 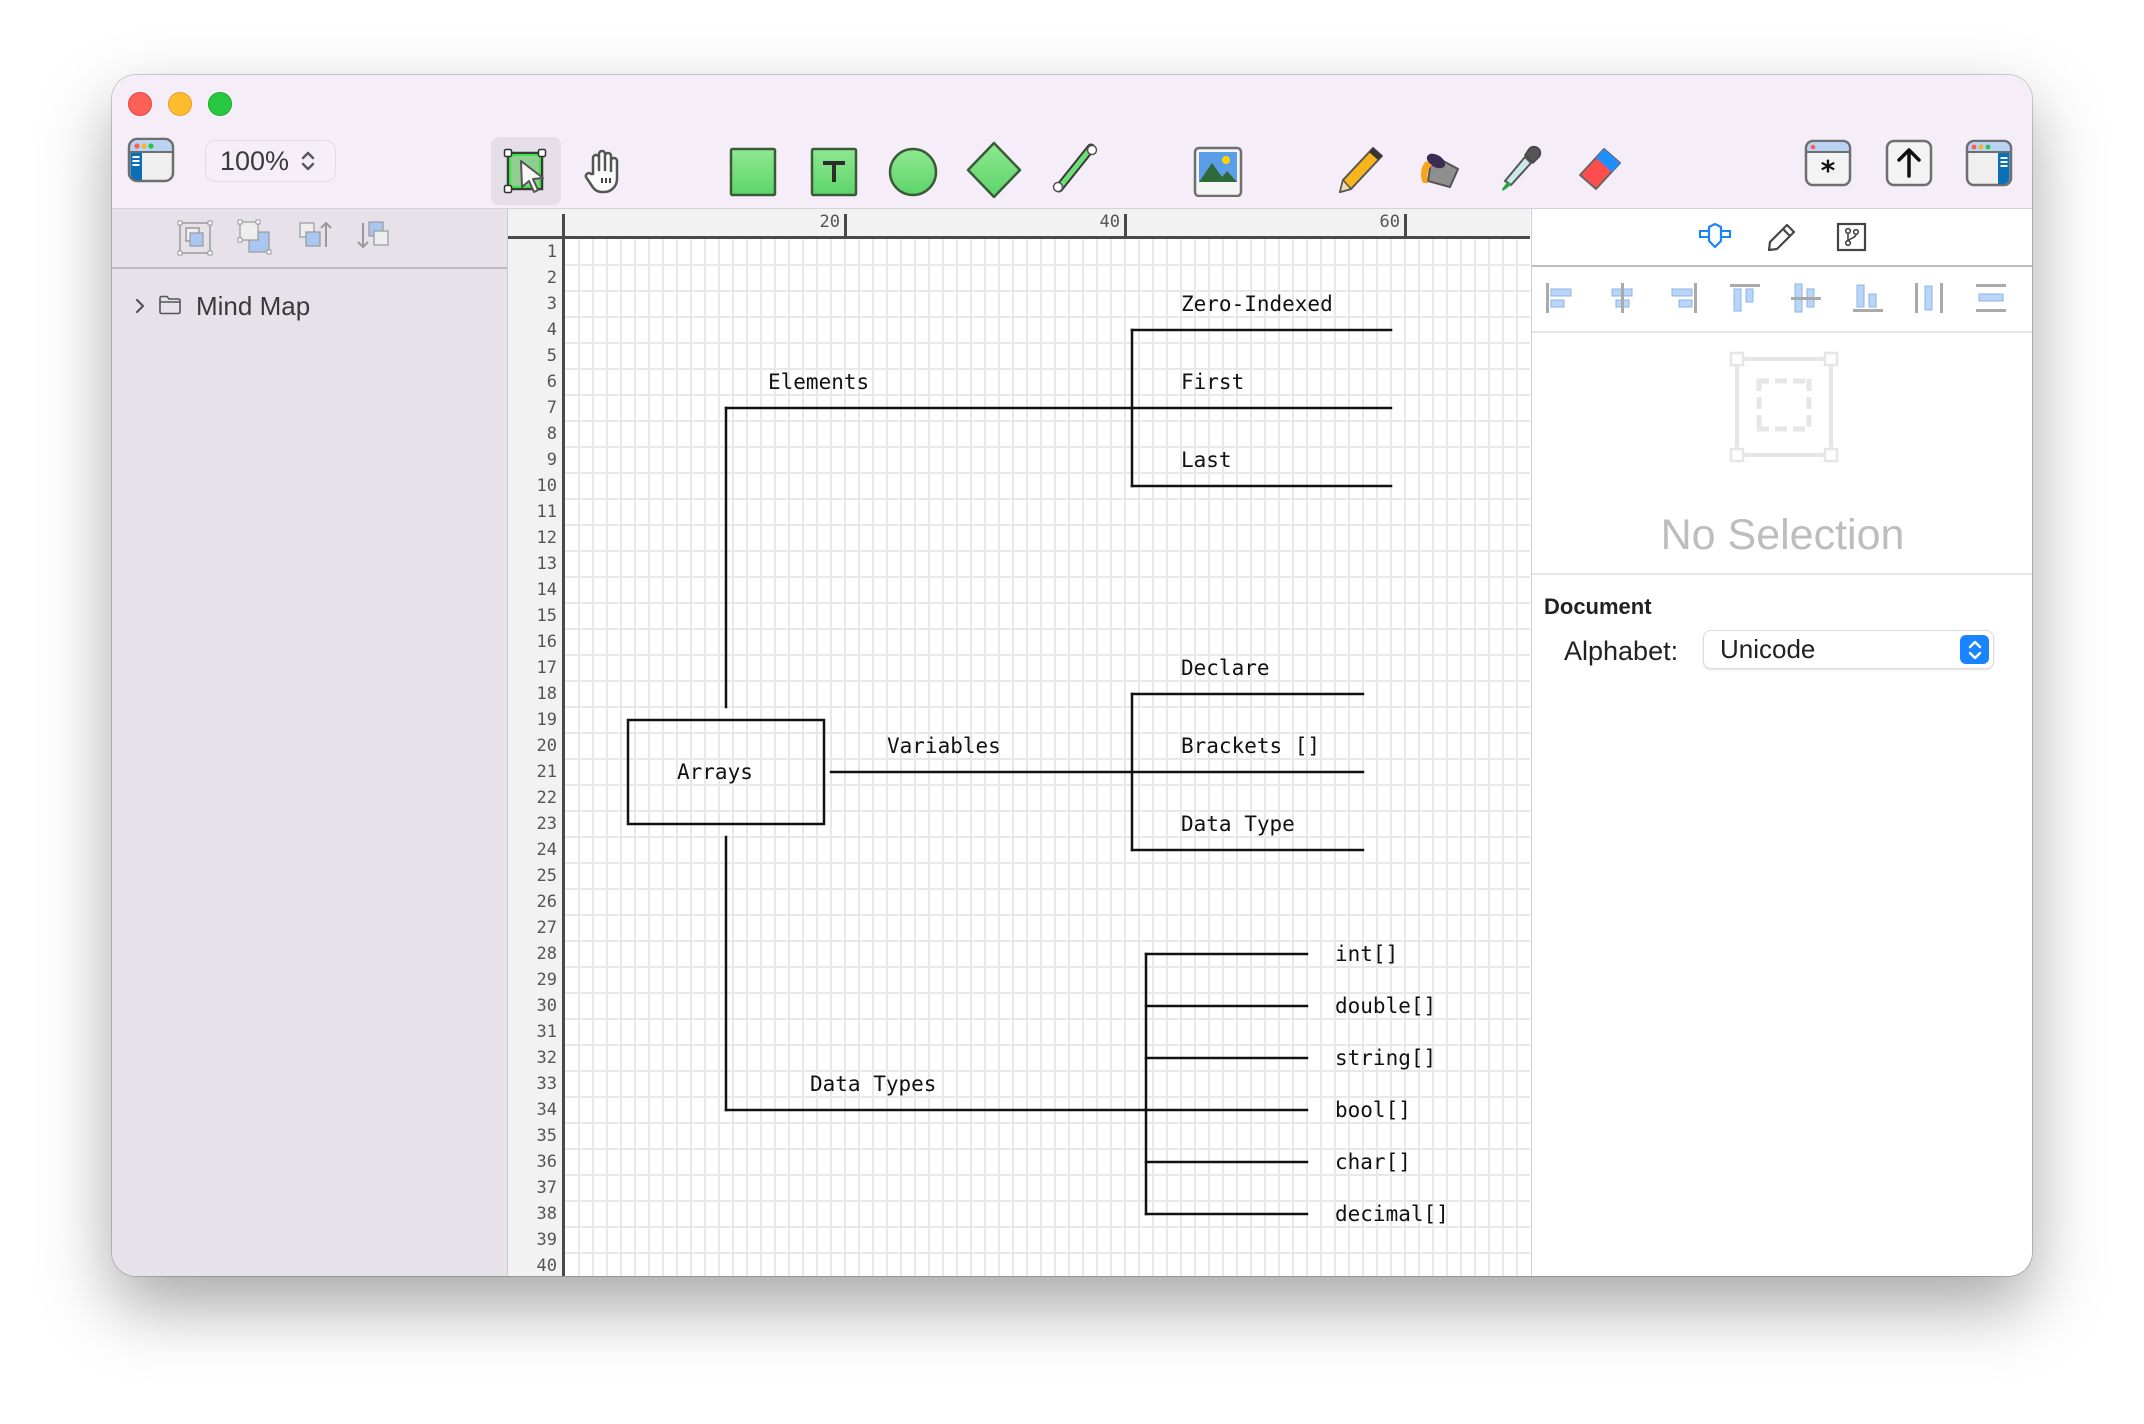 I want to click on alphabet-select: Unicode, so click(x=1848, y=649).